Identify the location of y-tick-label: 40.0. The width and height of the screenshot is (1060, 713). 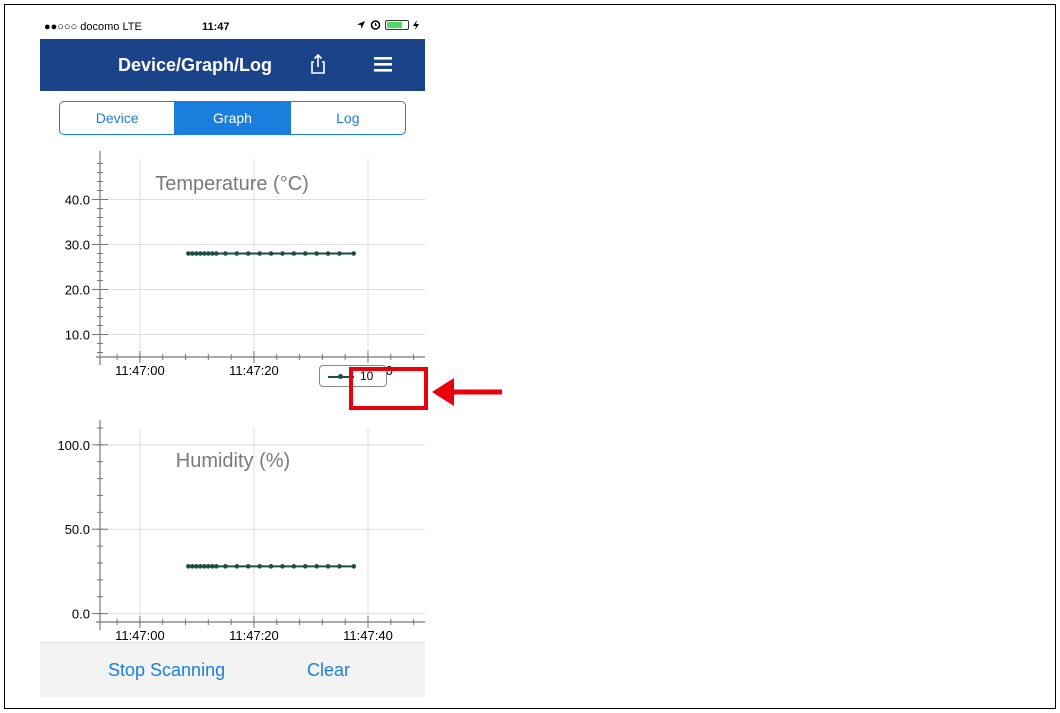
(77, 200).